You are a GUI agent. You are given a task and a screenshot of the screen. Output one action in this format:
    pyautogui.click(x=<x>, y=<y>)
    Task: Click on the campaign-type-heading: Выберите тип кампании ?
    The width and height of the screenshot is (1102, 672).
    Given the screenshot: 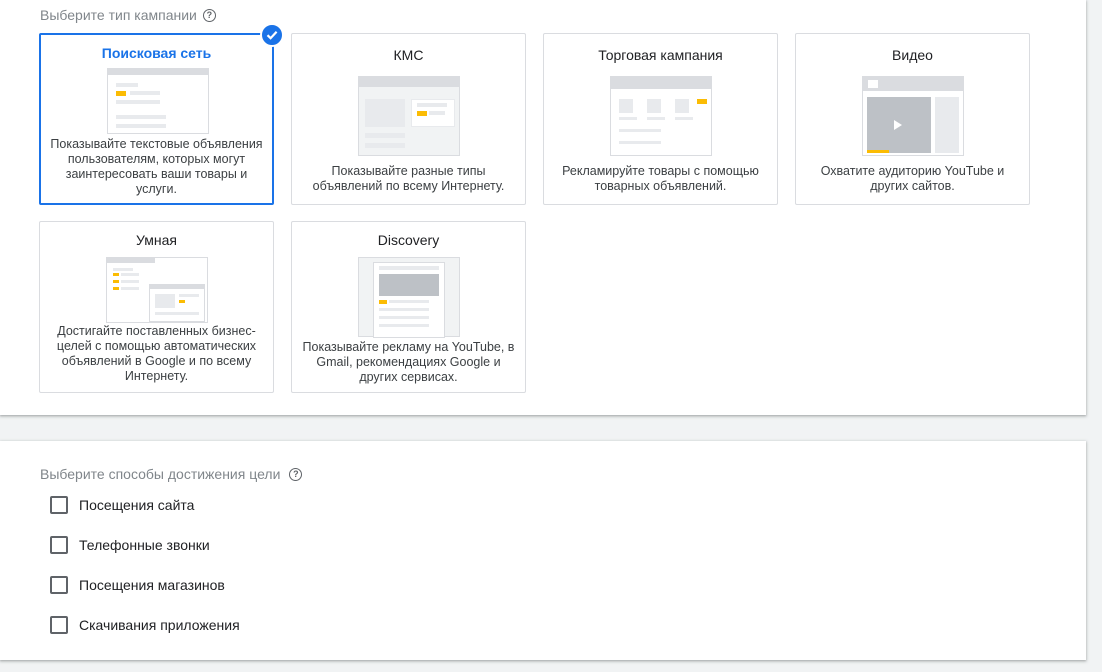 What is the action you would take?
    pyautogui.click(x=128, y=15)
    